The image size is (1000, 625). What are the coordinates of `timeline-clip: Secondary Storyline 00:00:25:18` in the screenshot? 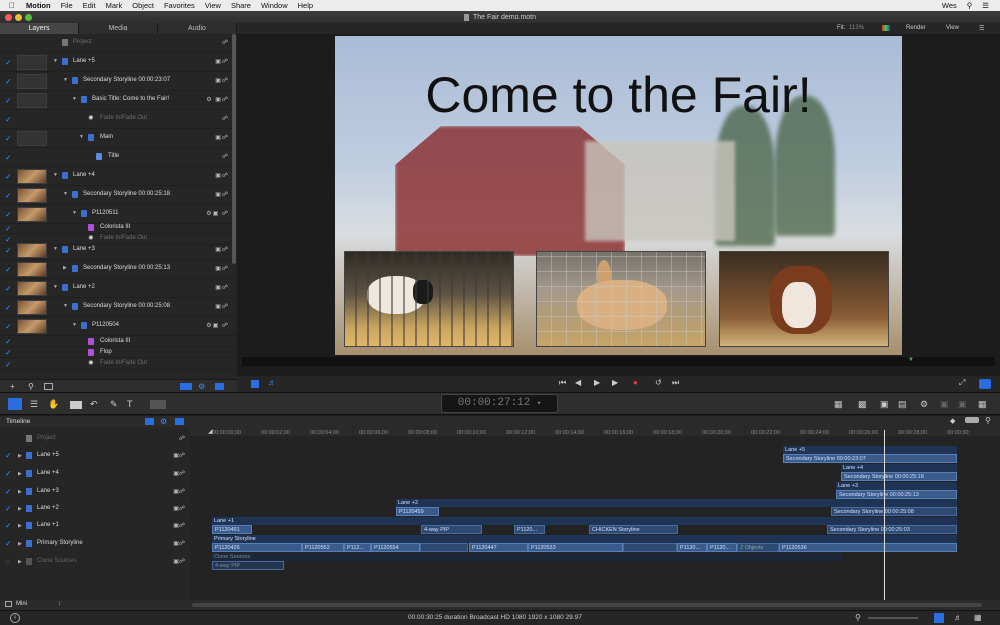 It's located at (899, 476).